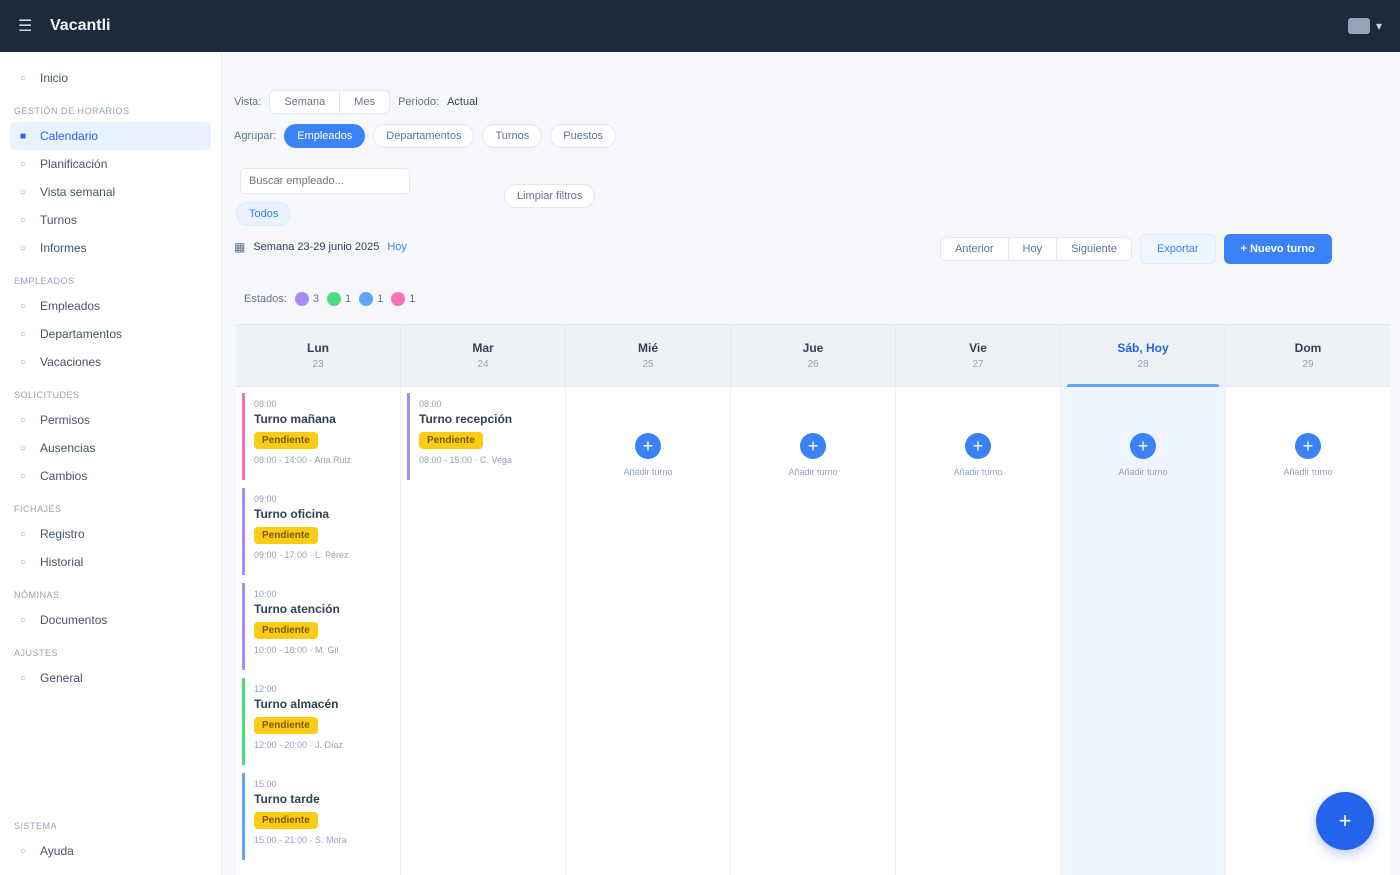 Image resolution: width=1400 pixels, height=875 pixels. I want to click on sidebar-item: ○ Inicio, so click(110, 78).